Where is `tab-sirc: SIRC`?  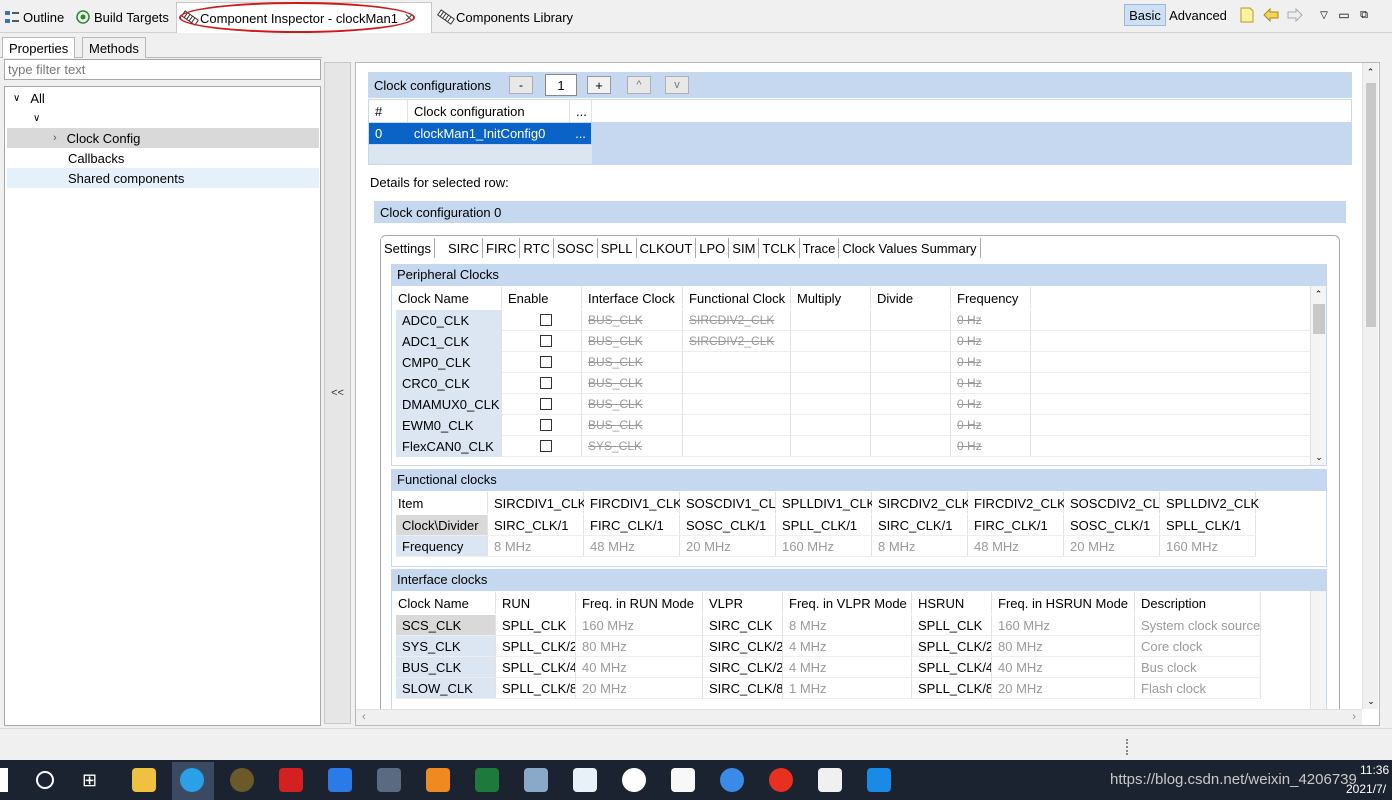 tab-sirc: SIRC is located at coordinates (464, 248).